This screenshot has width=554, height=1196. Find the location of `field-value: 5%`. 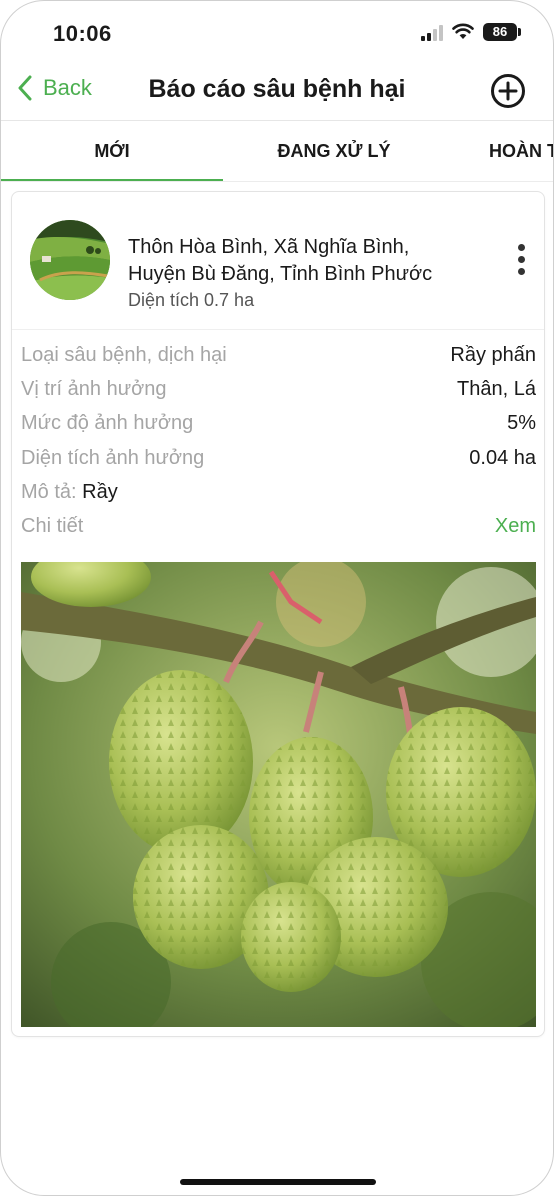

field-value: 5% is located at coordinates (521, 423).